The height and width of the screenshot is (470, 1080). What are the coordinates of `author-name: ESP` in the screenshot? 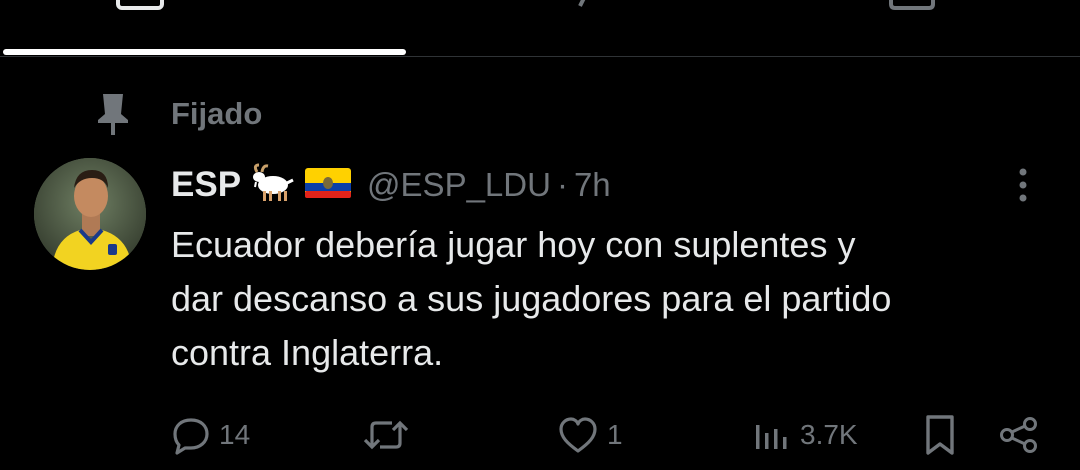 It's located at (206, 185).